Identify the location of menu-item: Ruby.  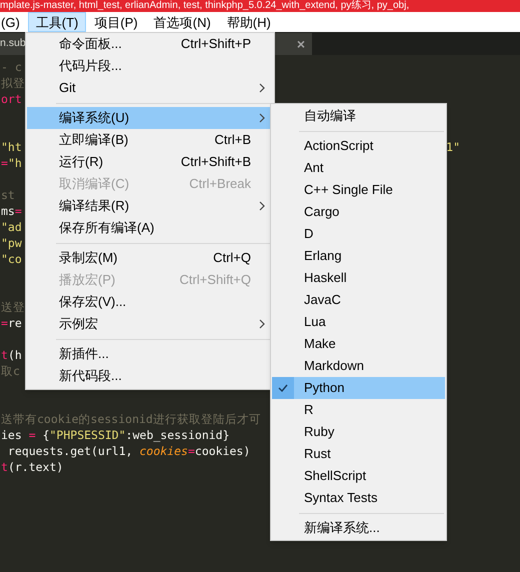
(358, 432).